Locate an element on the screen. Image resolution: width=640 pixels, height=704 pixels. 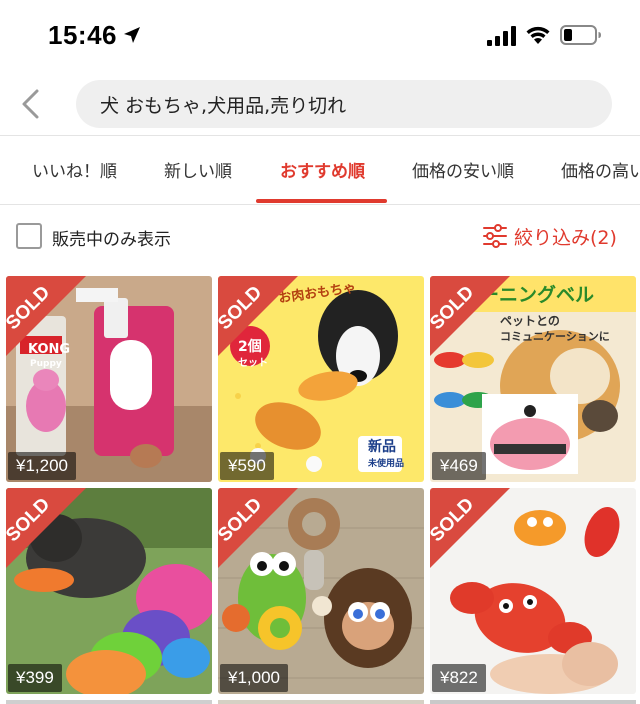
tab-recommended: おすすめ順 is located at coordinates (322, 169).